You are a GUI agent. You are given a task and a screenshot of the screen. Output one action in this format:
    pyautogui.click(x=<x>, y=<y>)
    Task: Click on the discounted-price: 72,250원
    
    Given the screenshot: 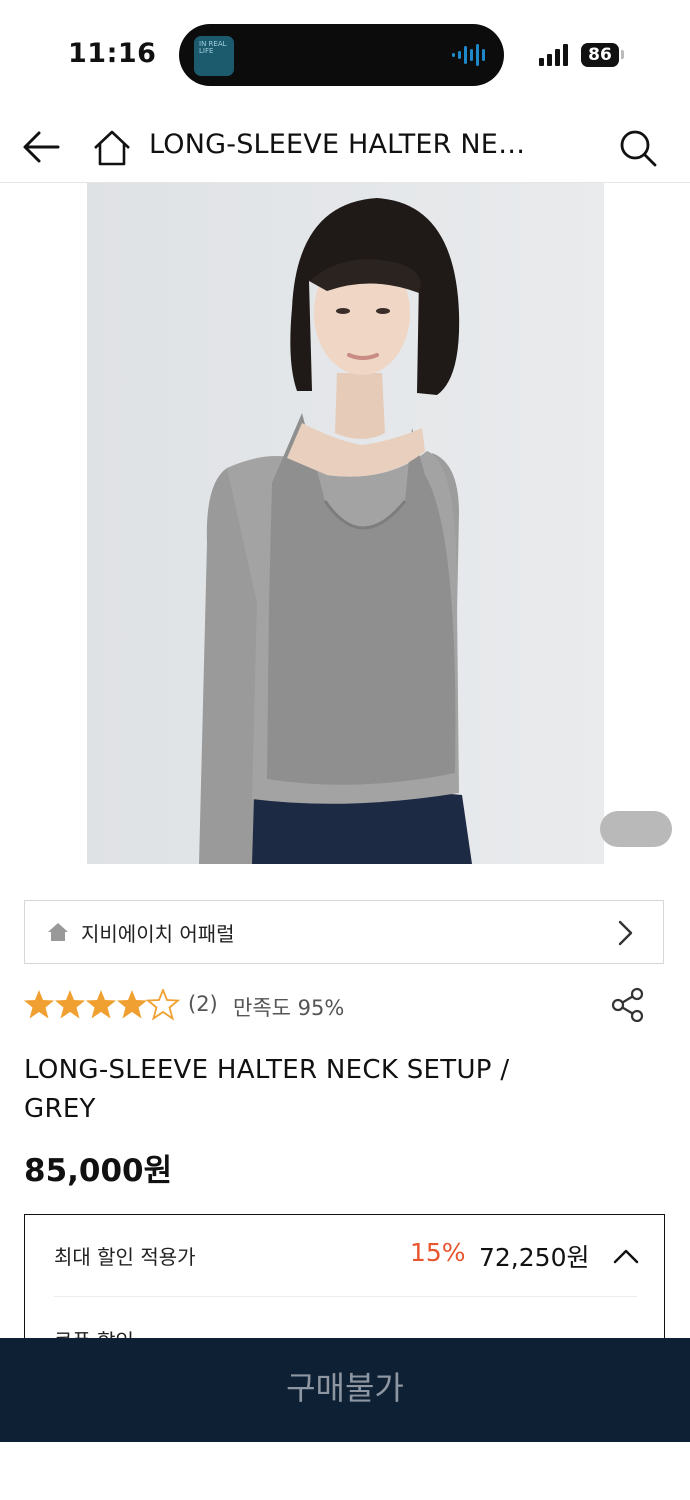 What is the action you would take?
    pyautogui.click(x=534, y=1257)
    